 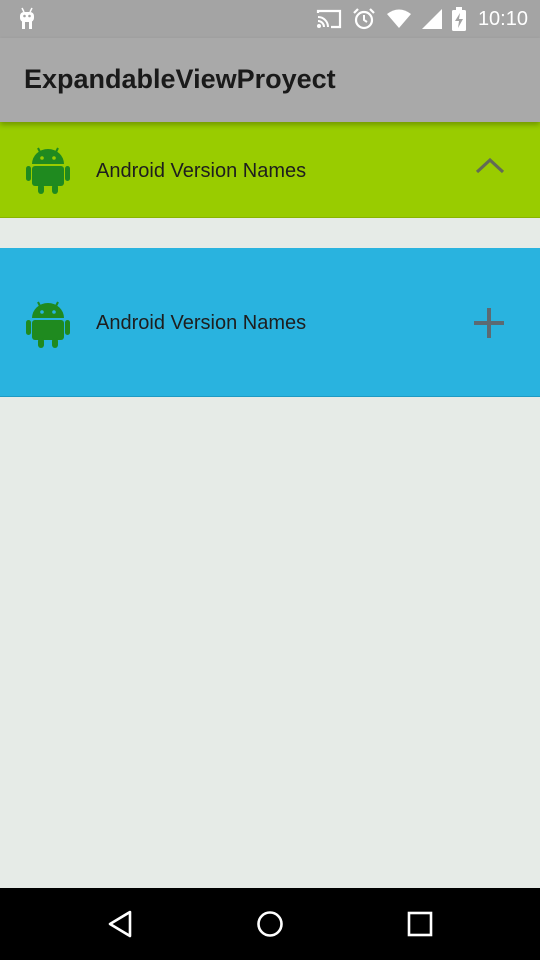 What do you see at coordinates (120, 924) in the screenshot?
I see `back-icon` at bounding box center [120, 924].